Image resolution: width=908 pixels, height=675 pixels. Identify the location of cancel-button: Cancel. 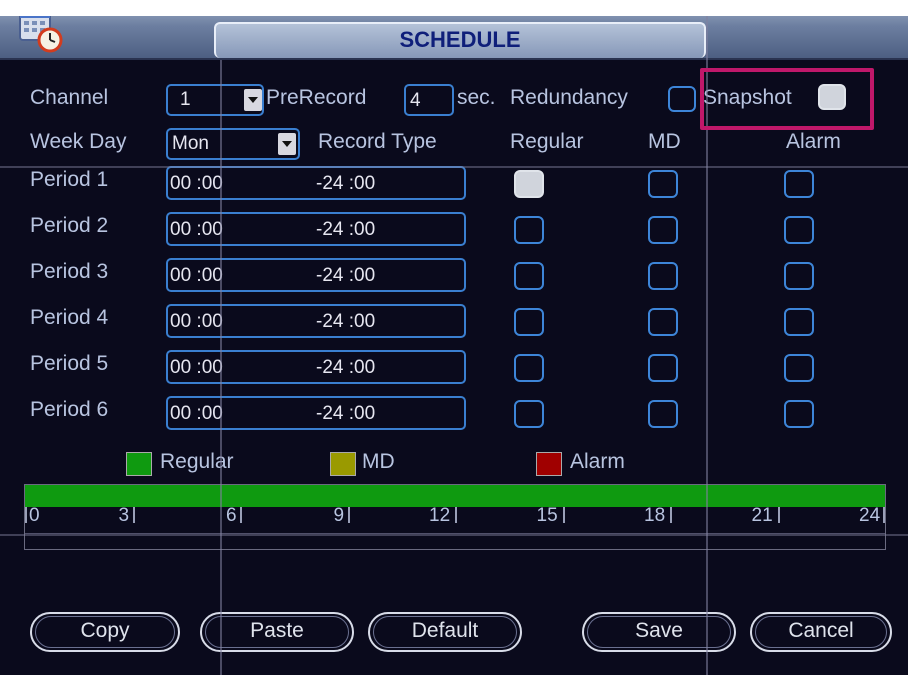
(821, 632).